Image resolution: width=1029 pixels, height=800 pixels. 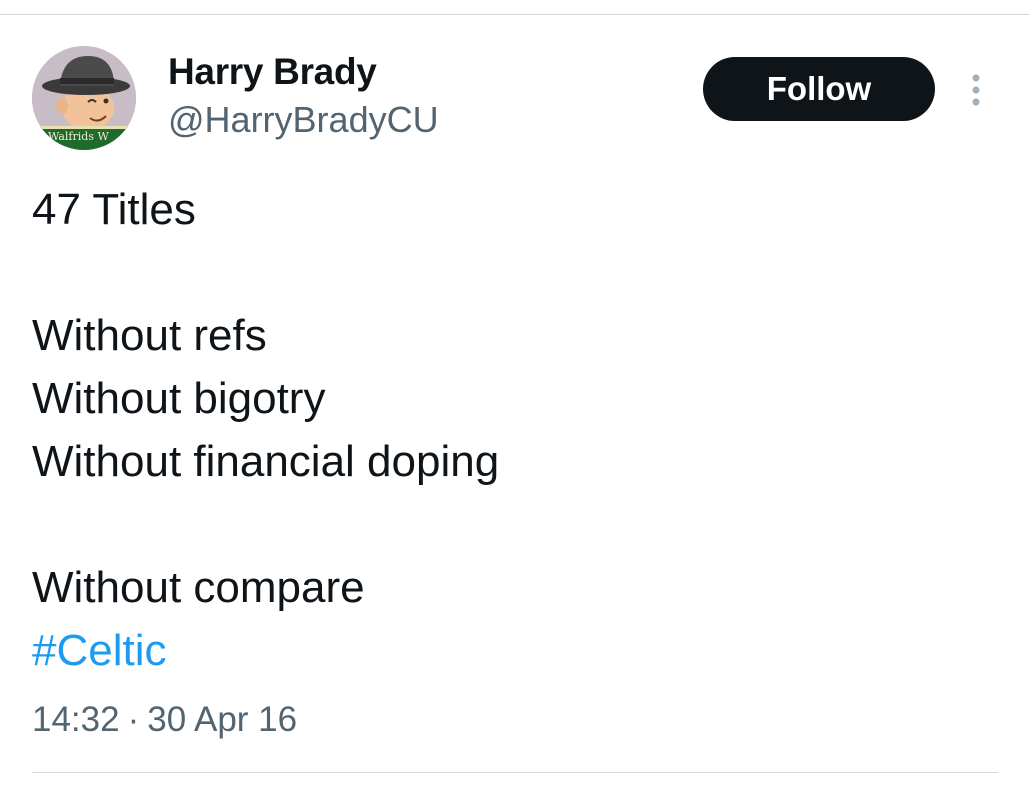 What do you see at coordinates (272, 72) in the screenshot?
I see `author-display-name: Harry Brady` at bounding box center [272, 72].